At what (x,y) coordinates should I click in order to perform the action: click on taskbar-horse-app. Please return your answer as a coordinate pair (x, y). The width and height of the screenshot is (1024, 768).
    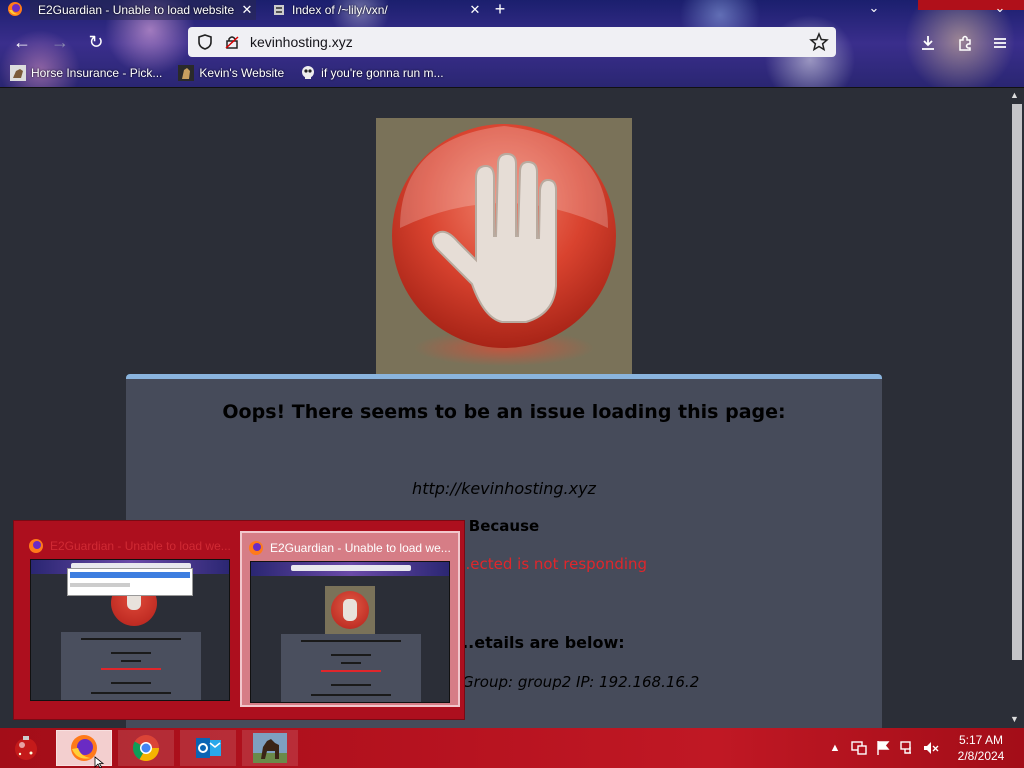
    Looking at the image, I should click on (270, 748).